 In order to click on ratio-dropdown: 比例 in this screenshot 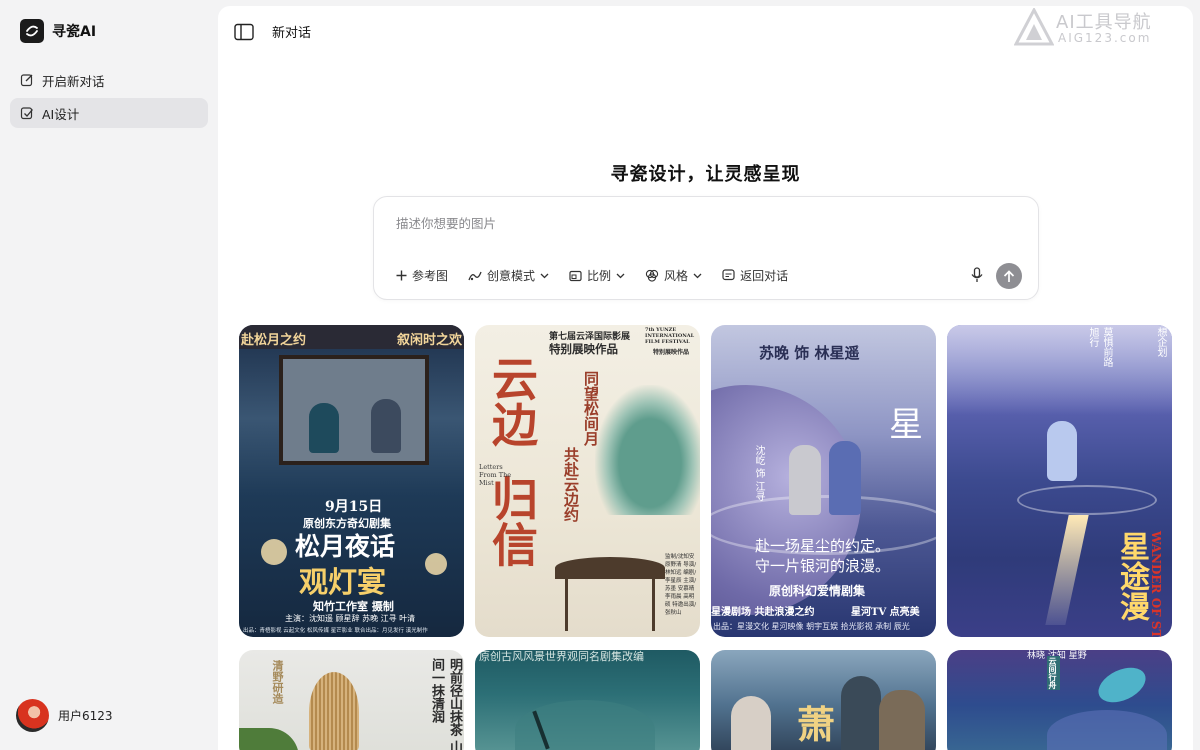, I will do `click(597, 275)`.